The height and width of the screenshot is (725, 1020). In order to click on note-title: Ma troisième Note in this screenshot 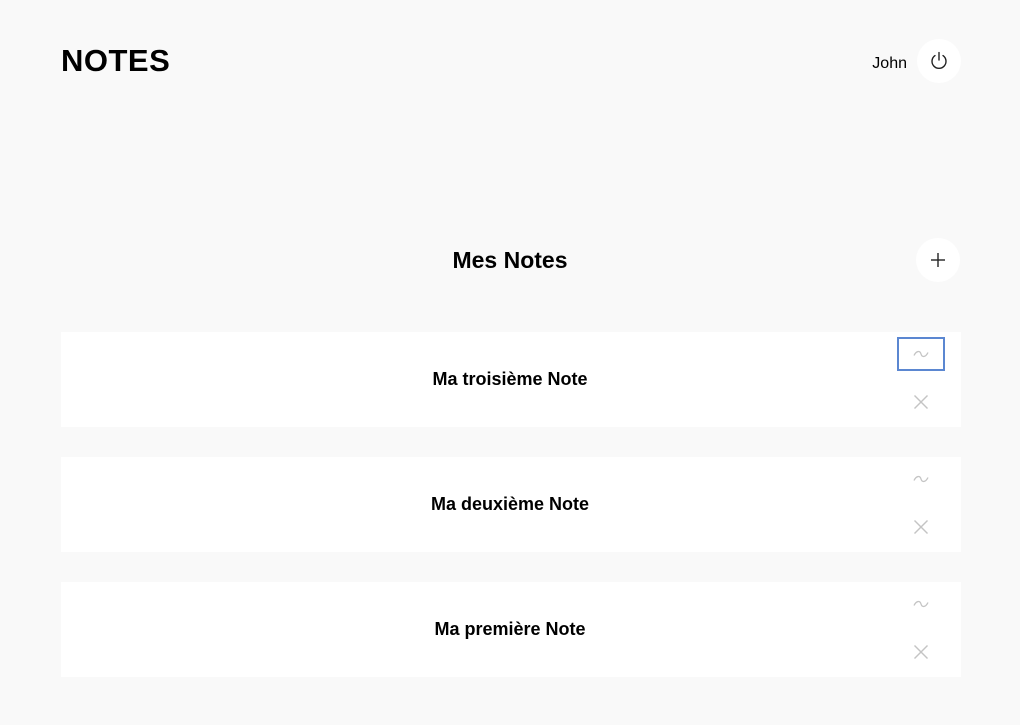, I will do `click(510, 379)`.